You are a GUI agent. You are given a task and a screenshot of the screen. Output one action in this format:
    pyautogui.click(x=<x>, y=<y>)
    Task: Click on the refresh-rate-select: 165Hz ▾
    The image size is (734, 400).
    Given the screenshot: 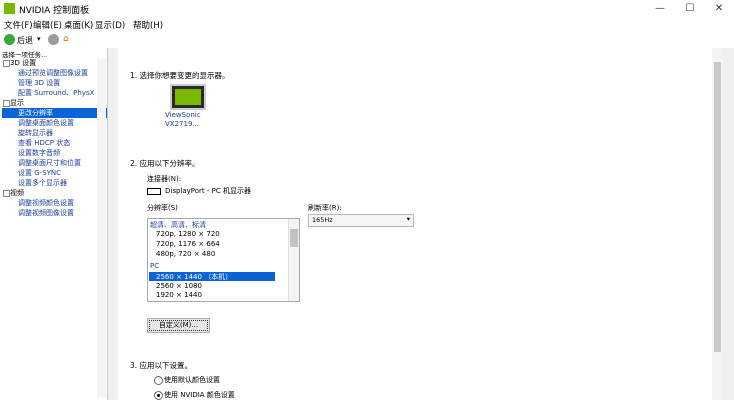 What is the action you would take?
    pyautogui.click(x=361, y=220)
    